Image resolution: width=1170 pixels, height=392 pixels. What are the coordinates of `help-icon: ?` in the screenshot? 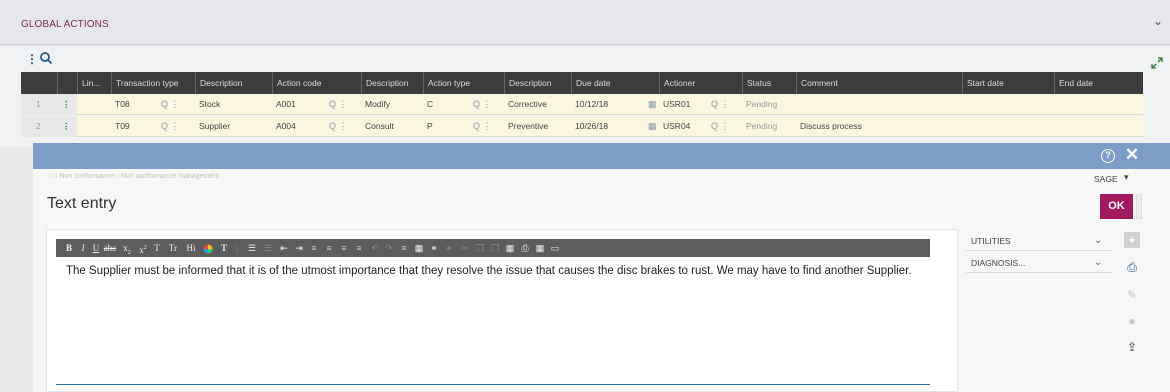 It's located at (1108, 156).